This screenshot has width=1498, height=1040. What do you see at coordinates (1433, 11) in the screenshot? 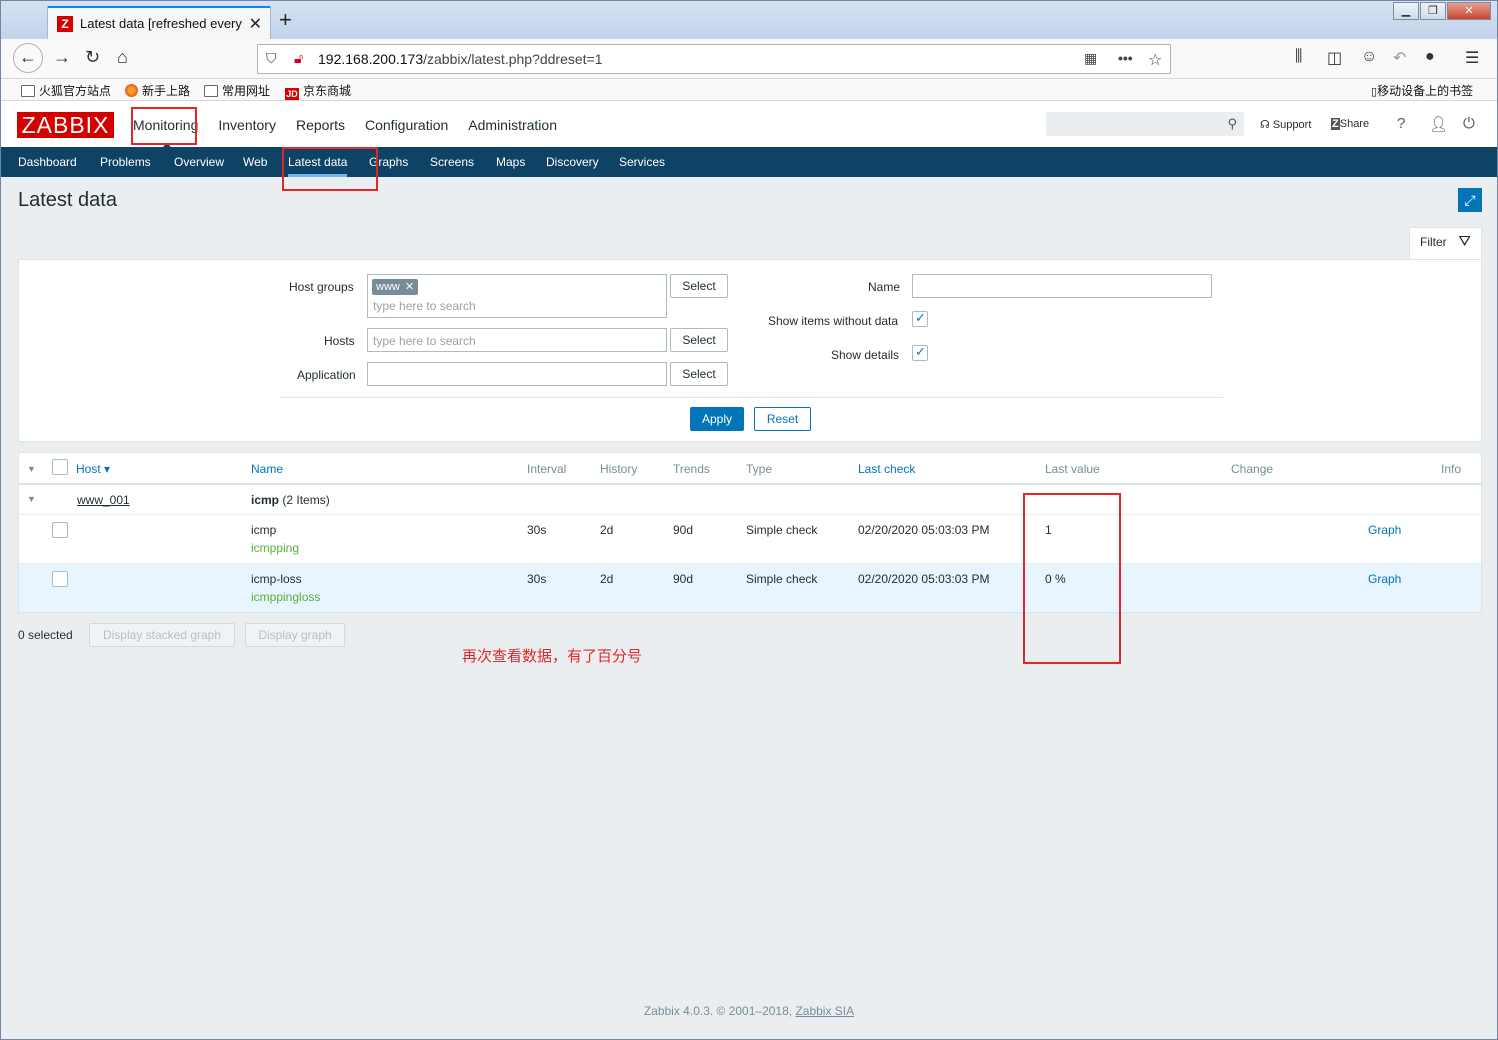
I see `restore-icon: ❐` at bounding box center [1433, 11].